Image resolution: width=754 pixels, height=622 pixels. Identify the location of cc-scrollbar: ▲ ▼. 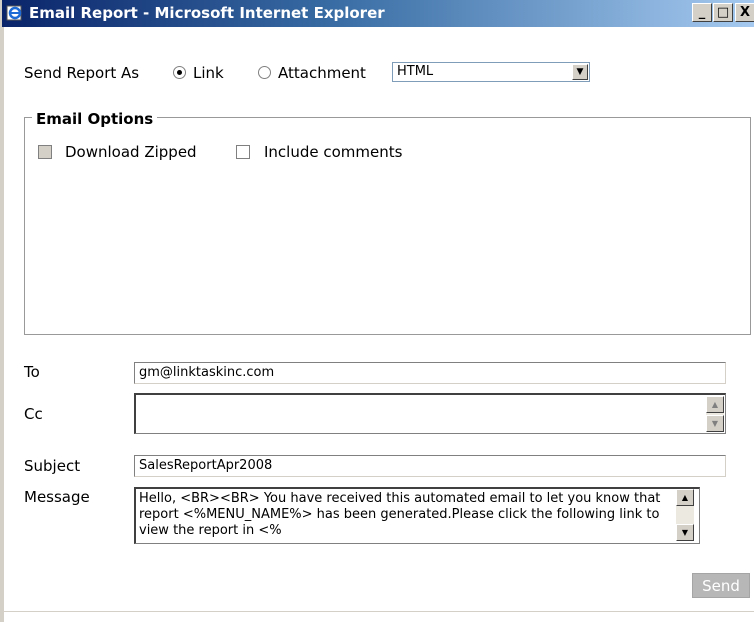
(715, 414).